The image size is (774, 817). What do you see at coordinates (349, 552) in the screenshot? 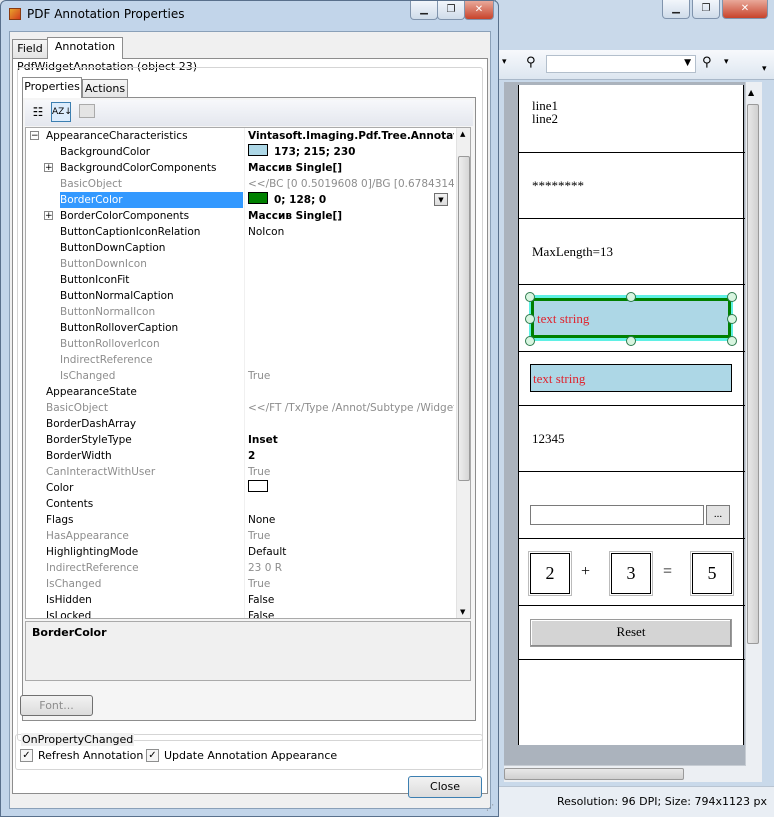
I see `property-value: Default` at bounding box center [349, 552].